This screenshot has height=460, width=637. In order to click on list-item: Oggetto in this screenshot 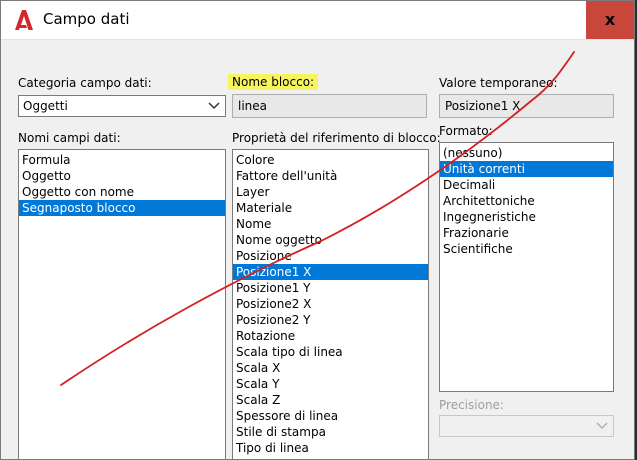, I will do `click(122, 176)`.